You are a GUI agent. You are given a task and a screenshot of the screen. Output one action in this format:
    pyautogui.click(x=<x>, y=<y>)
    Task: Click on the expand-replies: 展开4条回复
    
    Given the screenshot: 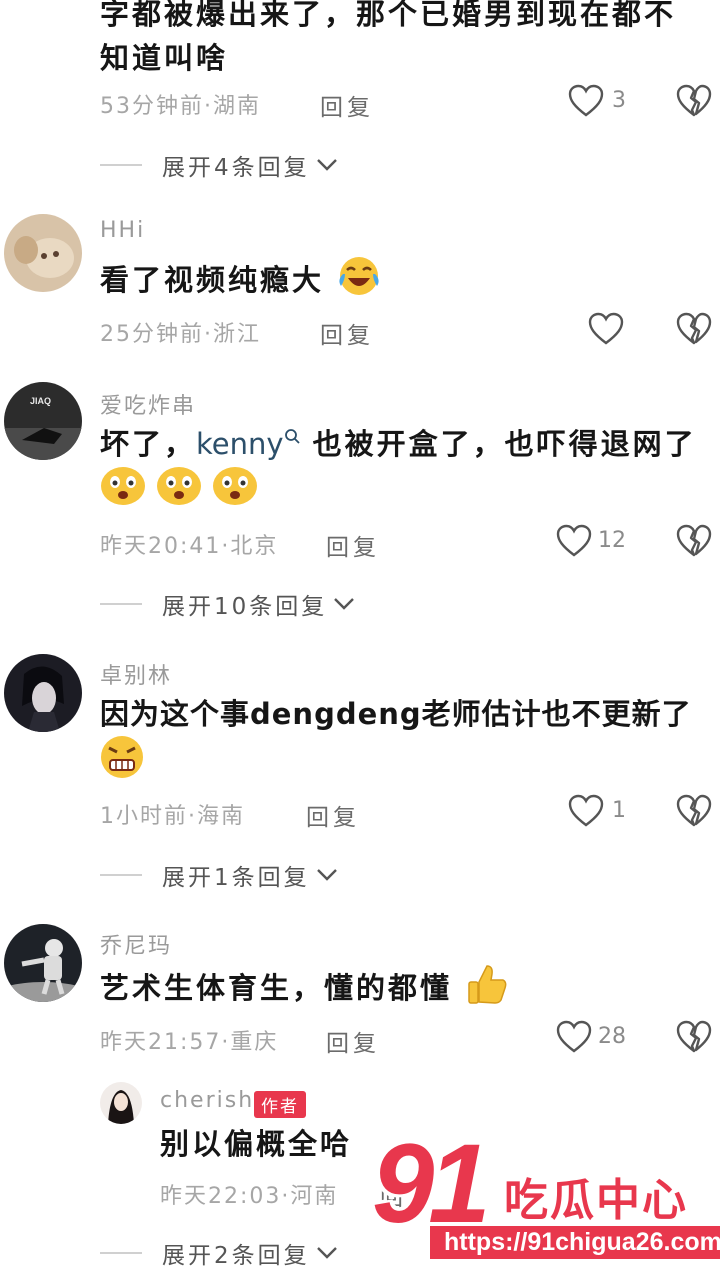 What is the action you would take?
    pyautogui.click(x=219, y=165)
    